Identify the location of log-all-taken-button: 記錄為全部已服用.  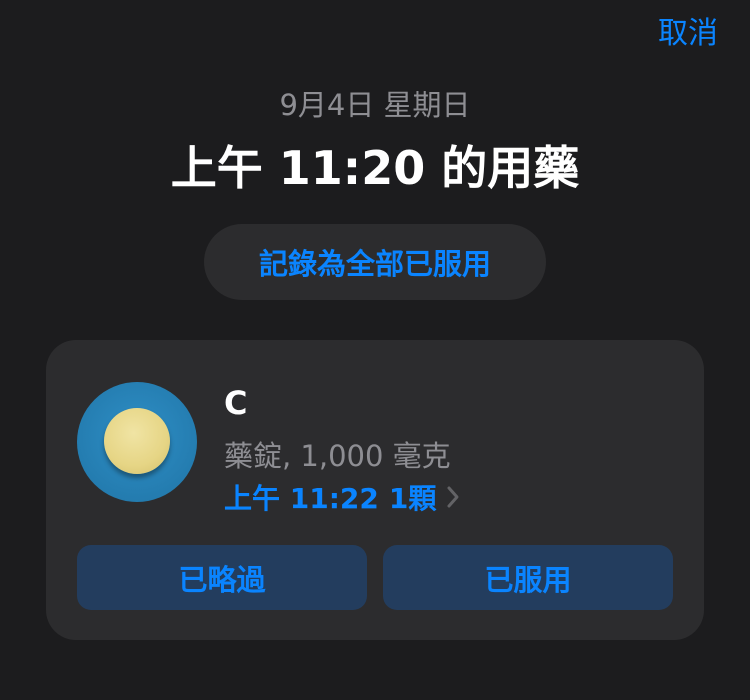
(375, 262).